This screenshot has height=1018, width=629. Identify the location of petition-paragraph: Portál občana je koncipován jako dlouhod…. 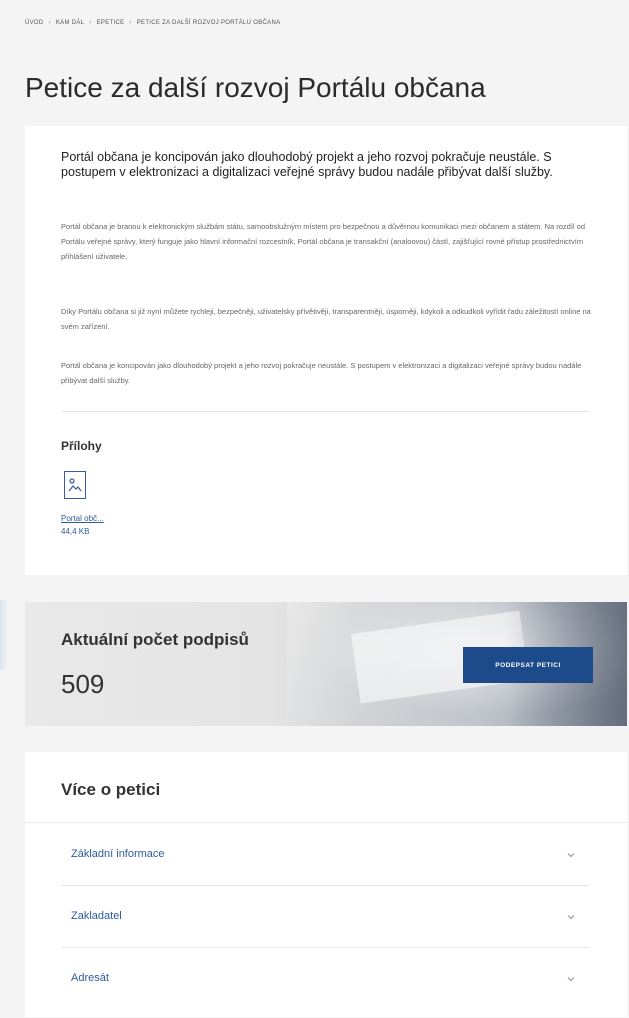
(321, 373).